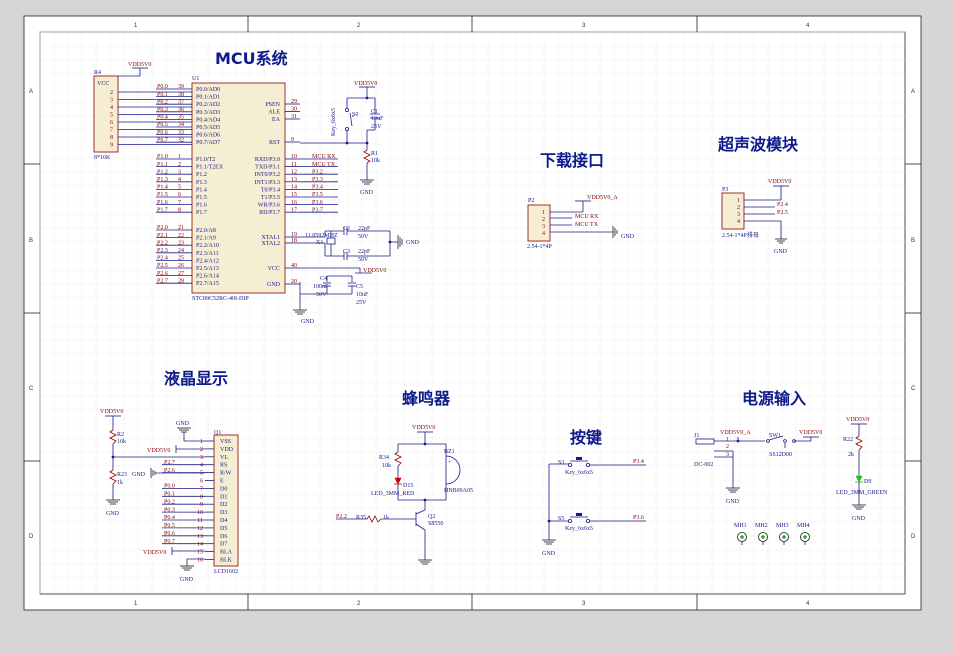 This screenshot has height=654, width=953. Describe the element at coordinates (268, 175) in the screenshot. I see `u1-p3-pin-name: INT0/P3.2` at that location.